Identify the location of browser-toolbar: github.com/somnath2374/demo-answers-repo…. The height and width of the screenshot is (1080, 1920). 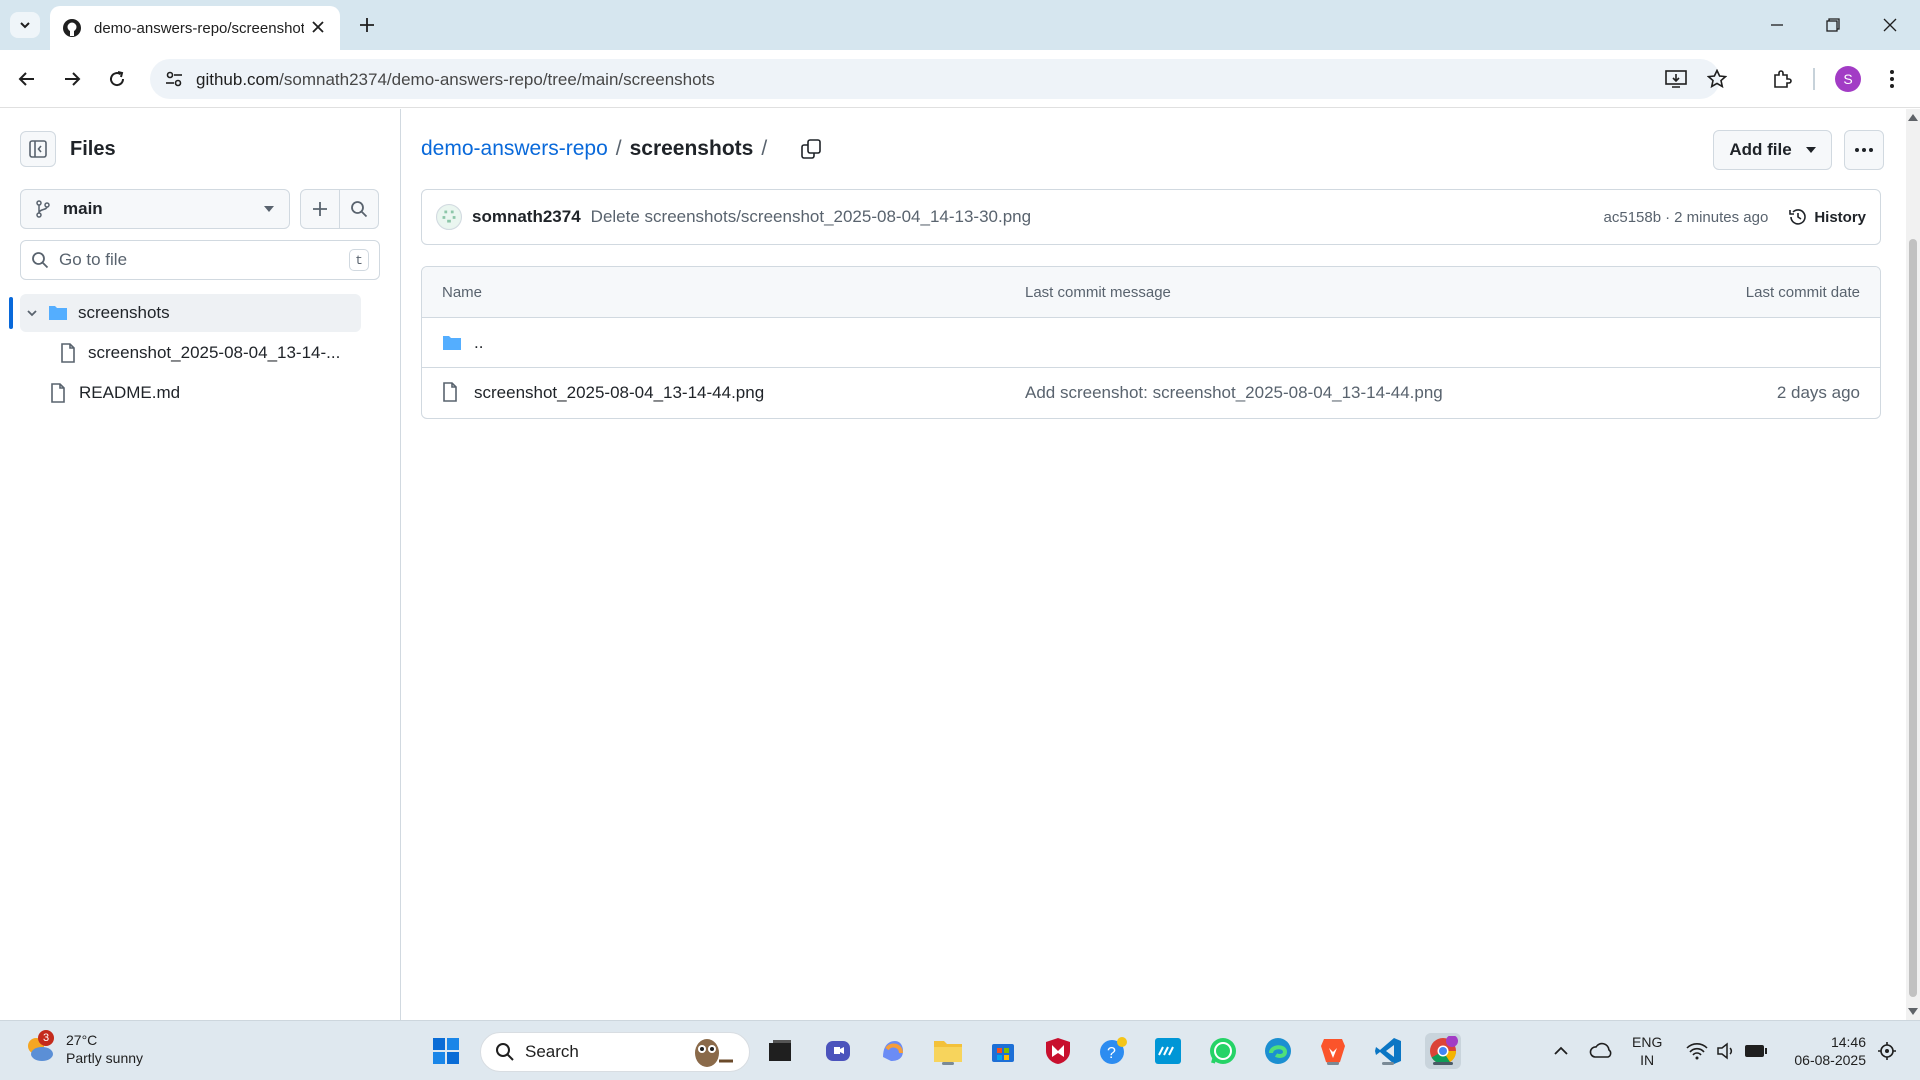
(960, 79).